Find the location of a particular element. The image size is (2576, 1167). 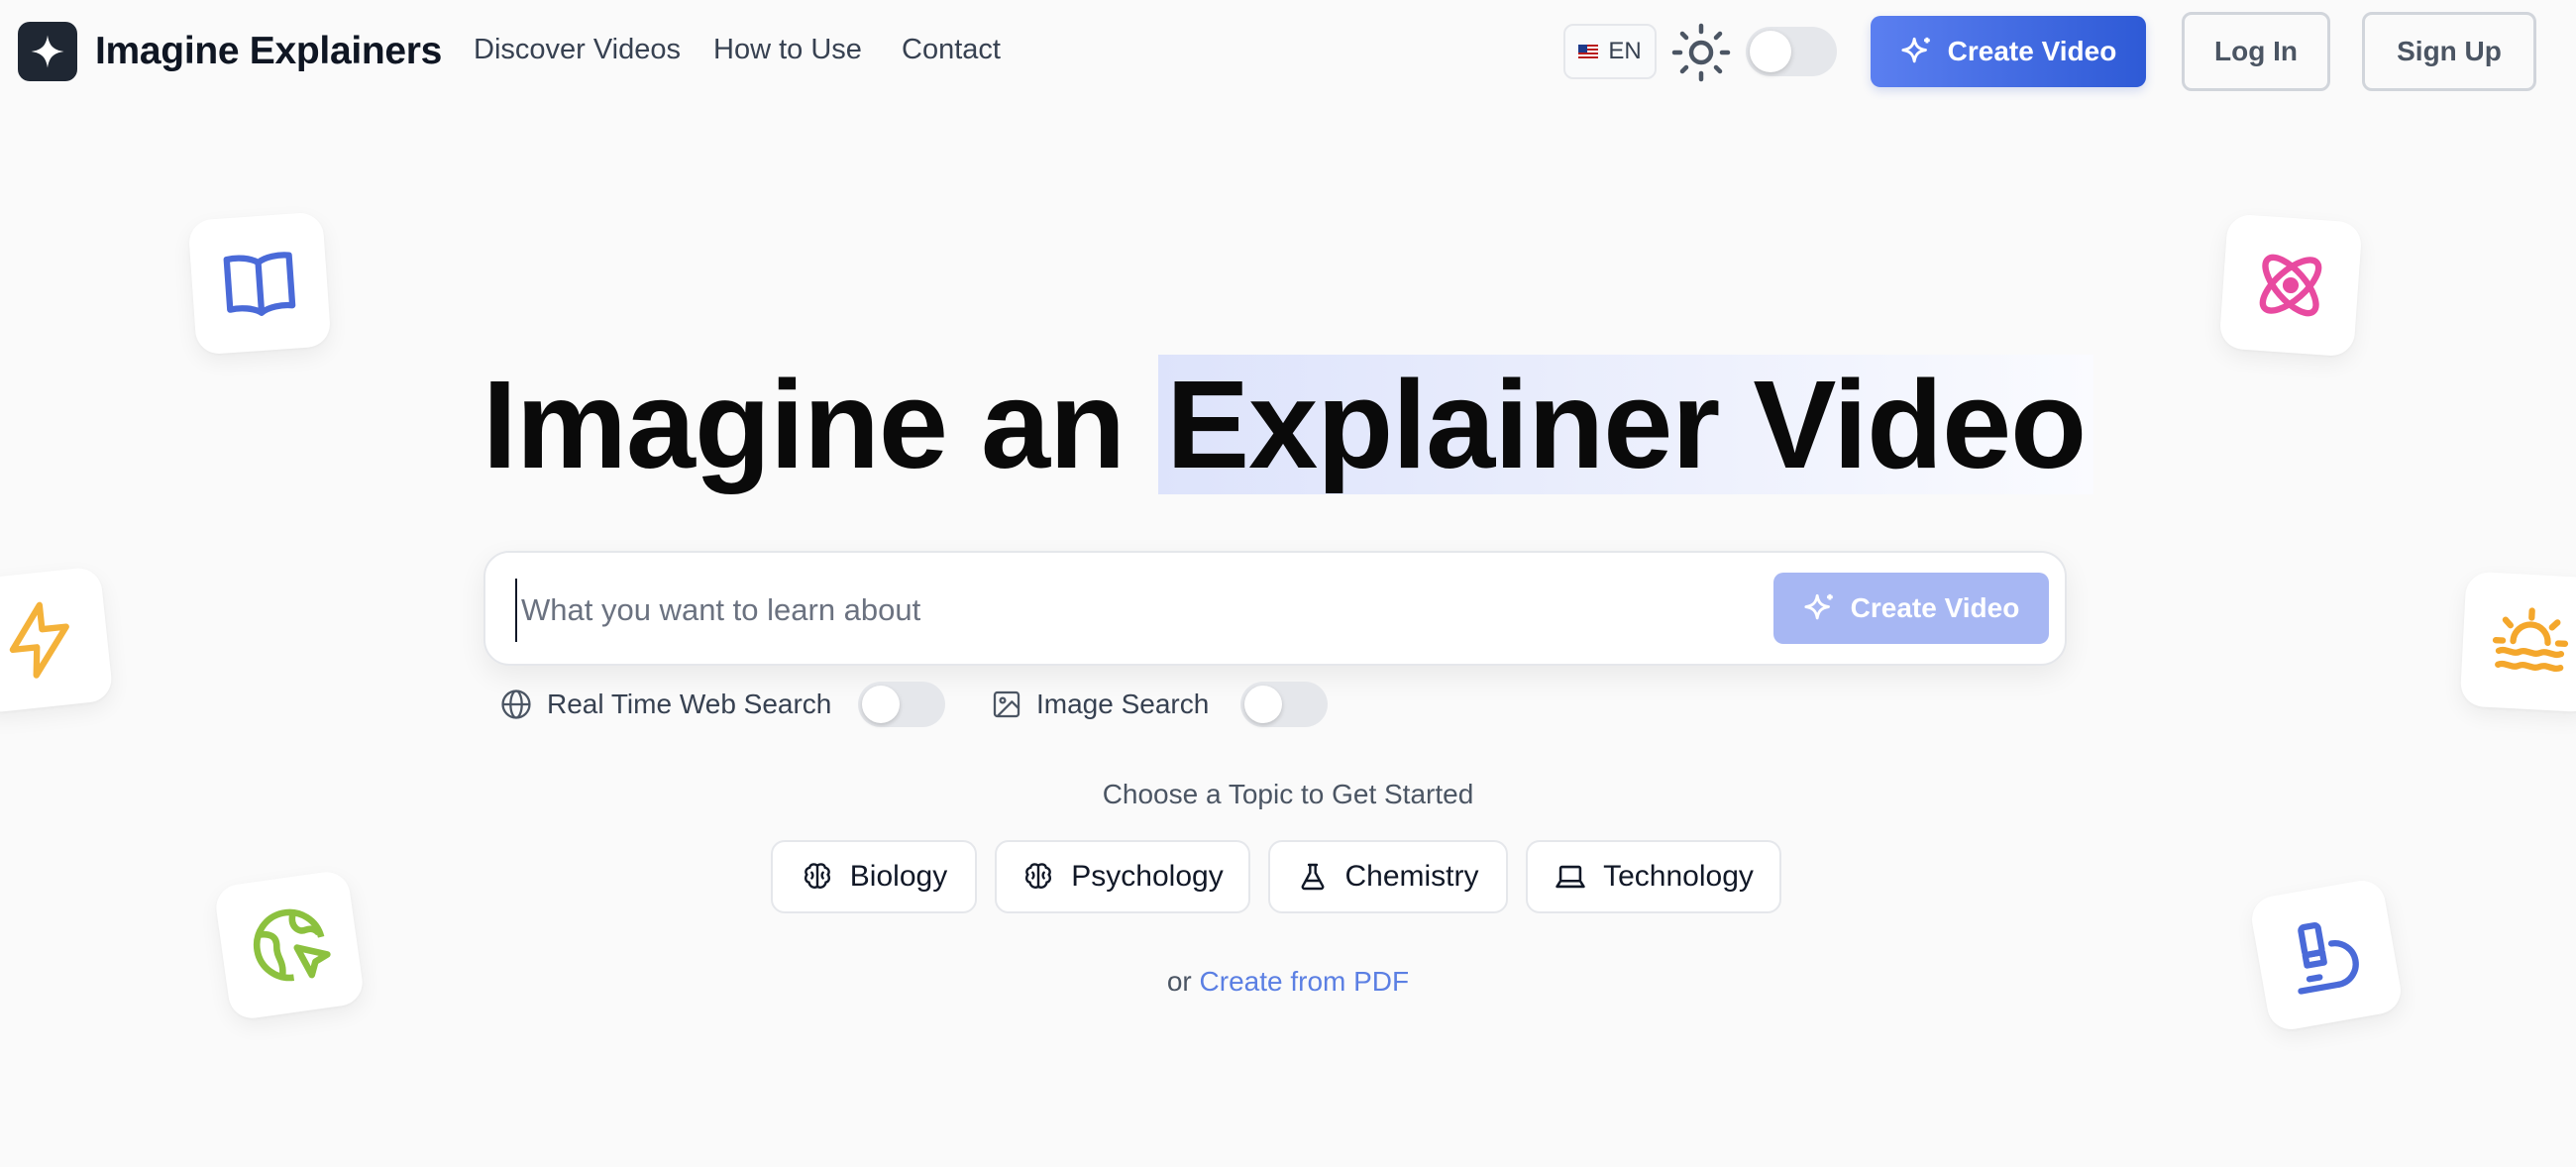

flag-us-icon is located at coordinates (1588, 51).